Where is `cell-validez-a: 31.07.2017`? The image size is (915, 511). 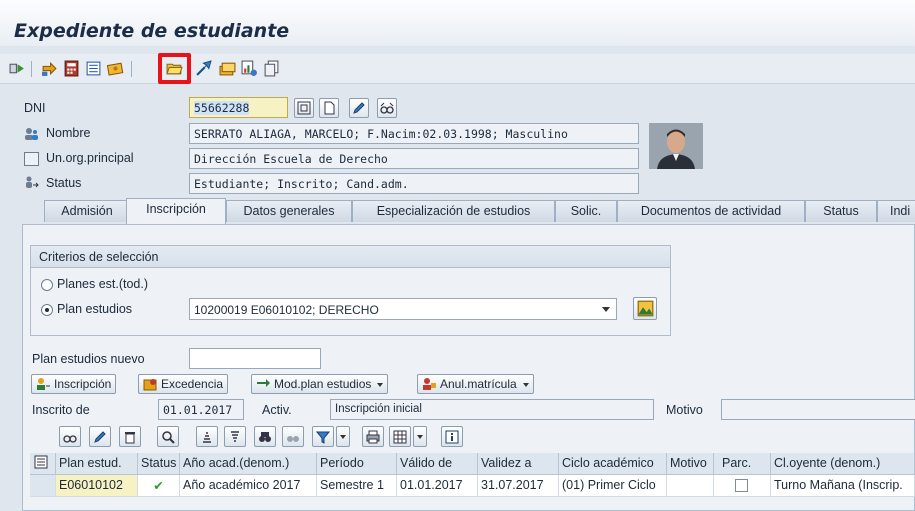
cell-validez-a: 31.07.2017 is located at coordinates (518, 486).